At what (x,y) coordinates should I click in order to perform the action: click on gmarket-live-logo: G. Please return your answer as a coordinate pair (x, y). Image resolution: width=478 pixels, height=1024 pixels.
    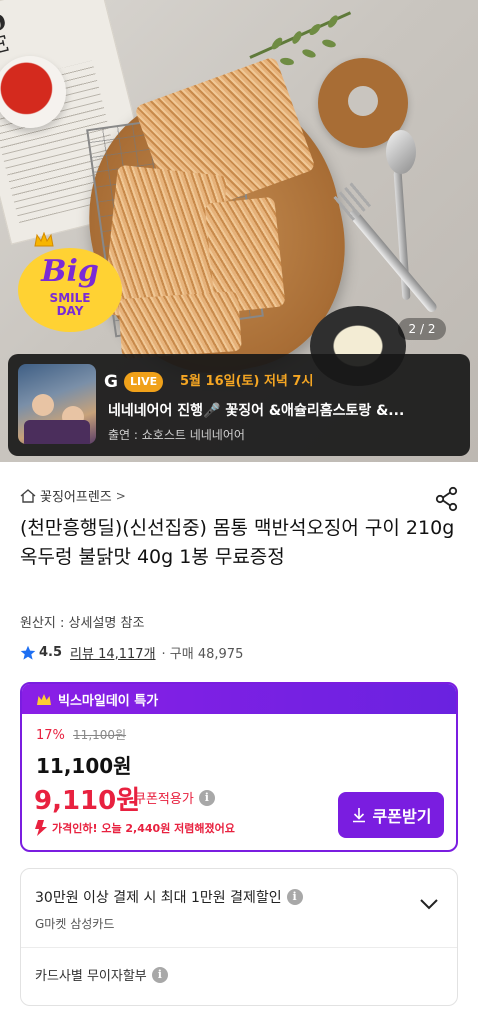
    Looking at the image, I should click on (111, 382).